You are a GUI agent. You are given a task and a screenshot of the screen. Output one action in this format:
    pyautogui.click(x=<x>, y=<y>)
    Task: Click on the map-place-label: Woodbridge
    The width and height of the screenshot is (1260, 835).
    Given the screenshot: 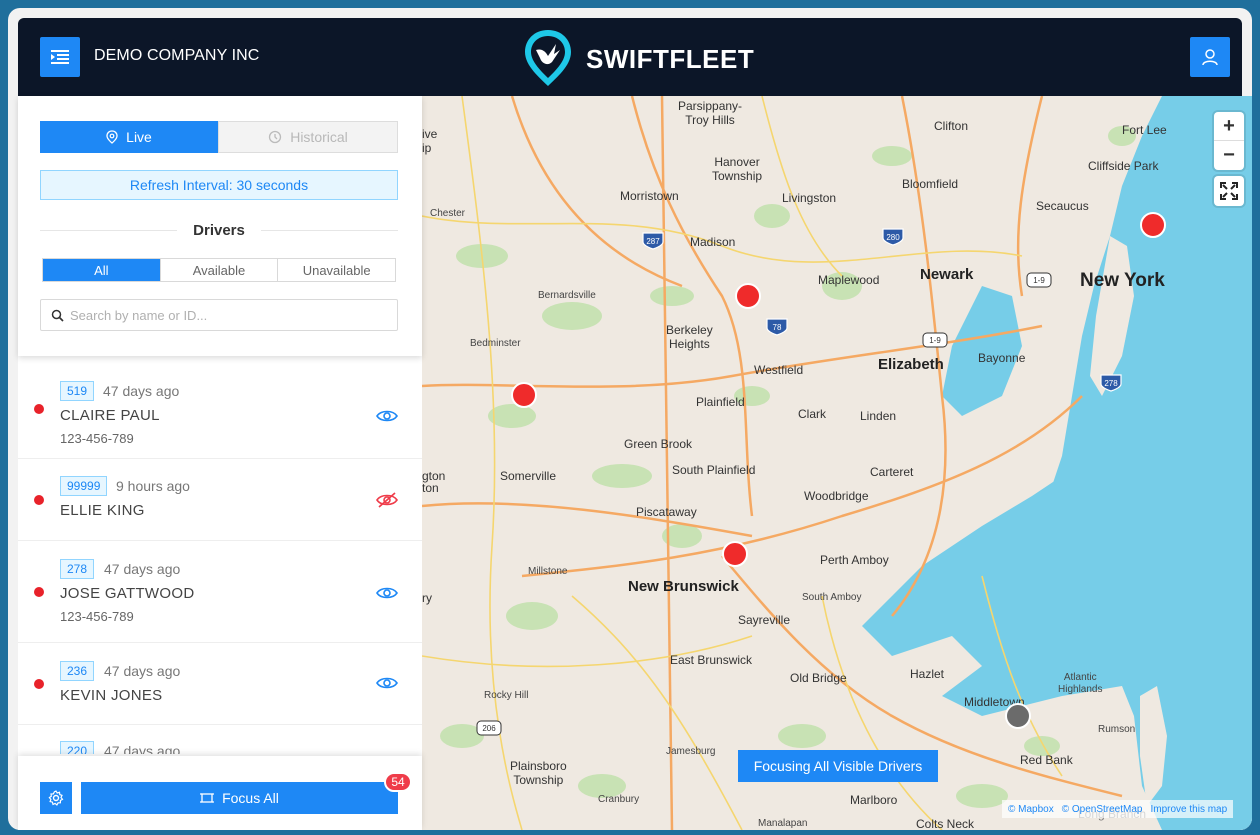 What is the action you would take?
    pyautogui.click(x=836, y=496)
    